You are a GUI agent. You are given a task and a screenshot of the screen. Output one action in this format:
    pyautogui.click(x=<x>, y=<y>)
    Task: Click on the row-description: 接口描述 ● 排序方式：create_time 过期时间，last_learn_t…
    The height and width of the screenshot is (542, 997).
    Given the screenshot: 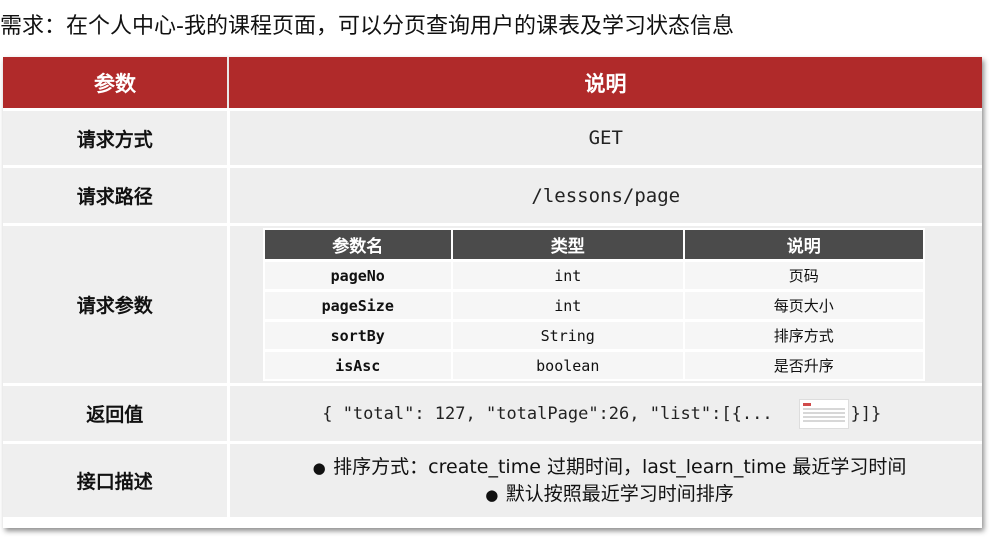 What is the action you would take?
    pyautogui.click(x=493, y=479)
    